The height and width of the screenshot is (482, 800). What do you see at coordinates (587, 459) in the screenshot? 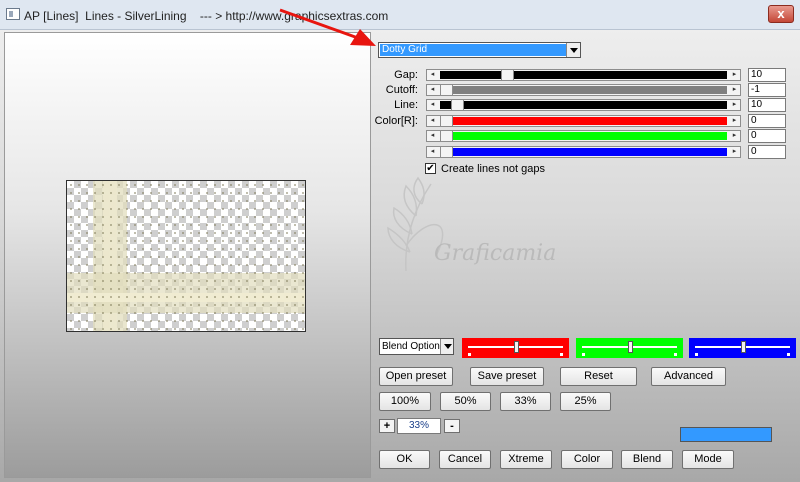
I see `color-button: Color` at bounding box center [587, 459].